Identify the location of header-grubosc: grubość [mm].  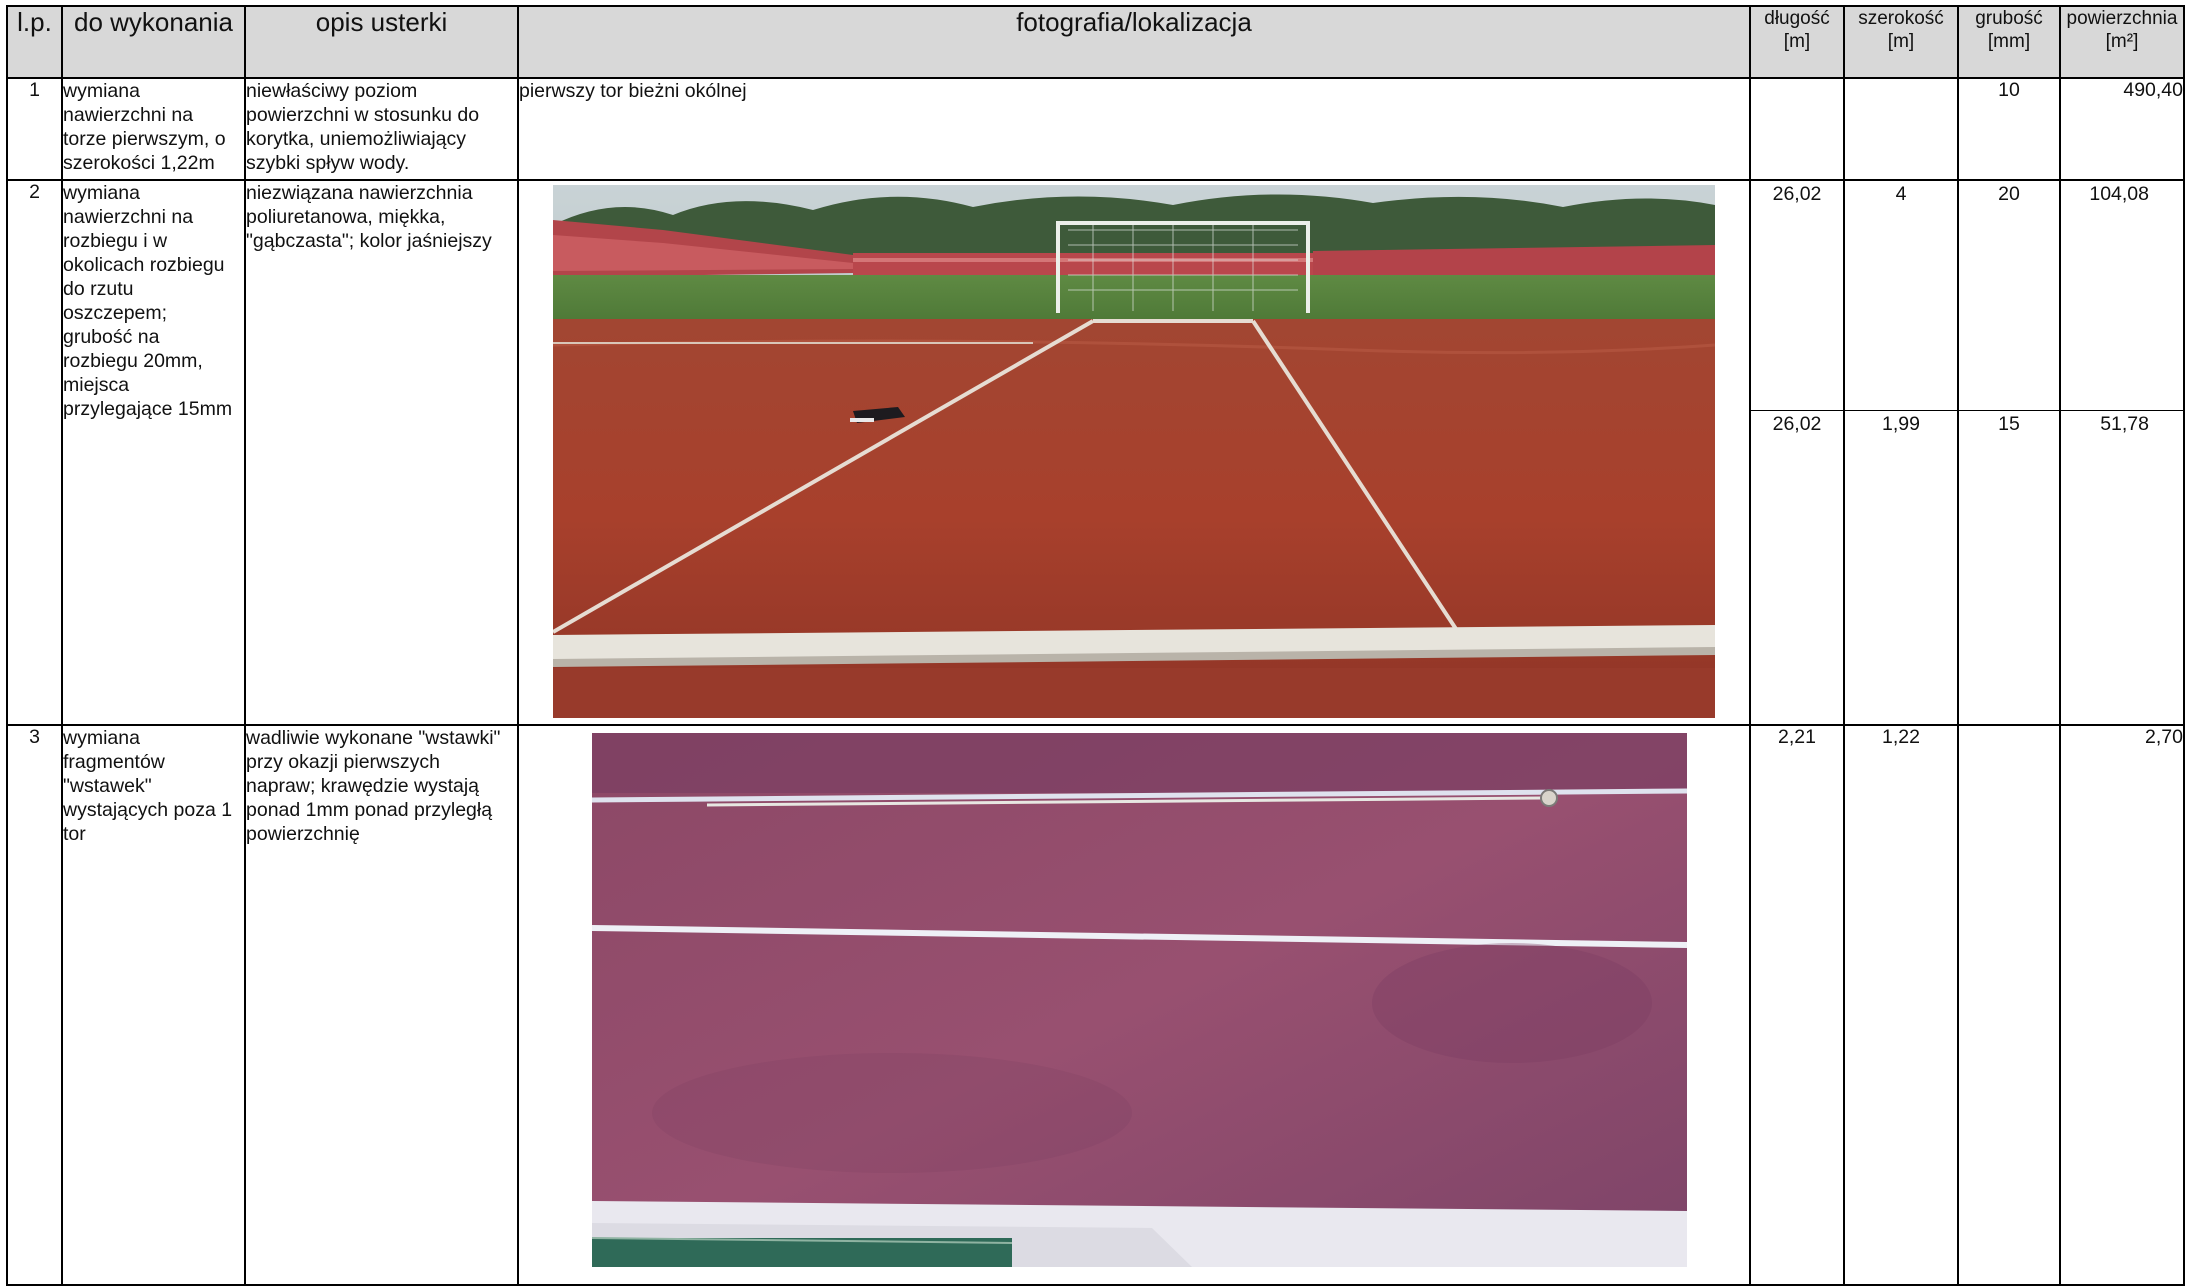
(2009, 42).